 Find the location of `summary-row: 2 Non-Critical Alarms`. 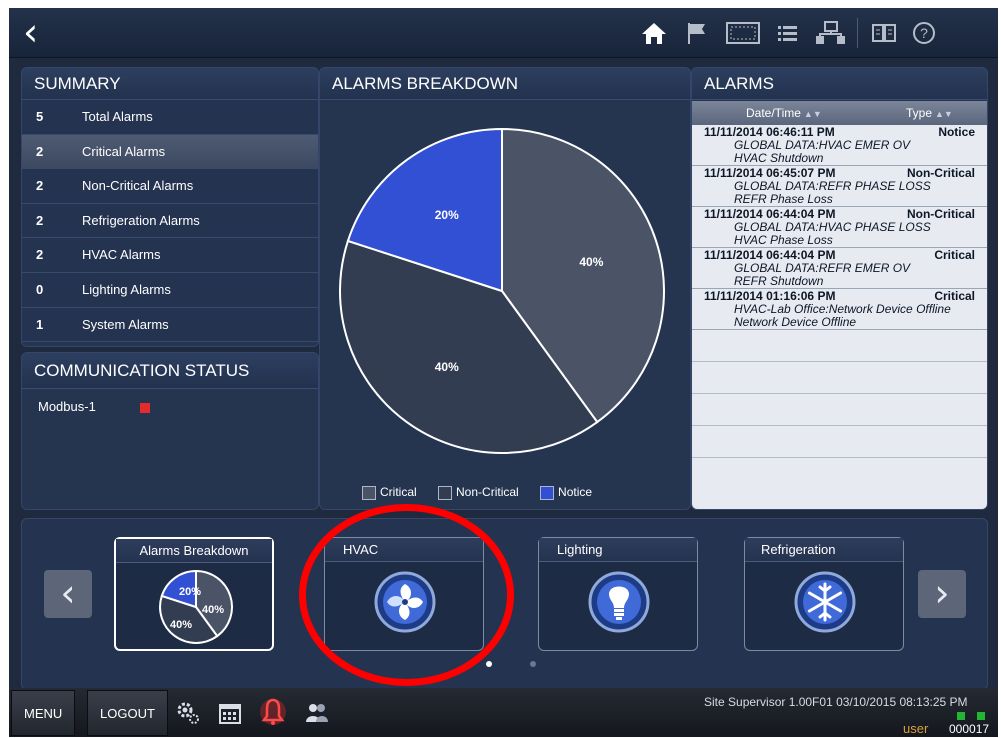

summary-row: 2 Non-Critical Alarms is located at coordinates (170, 186).